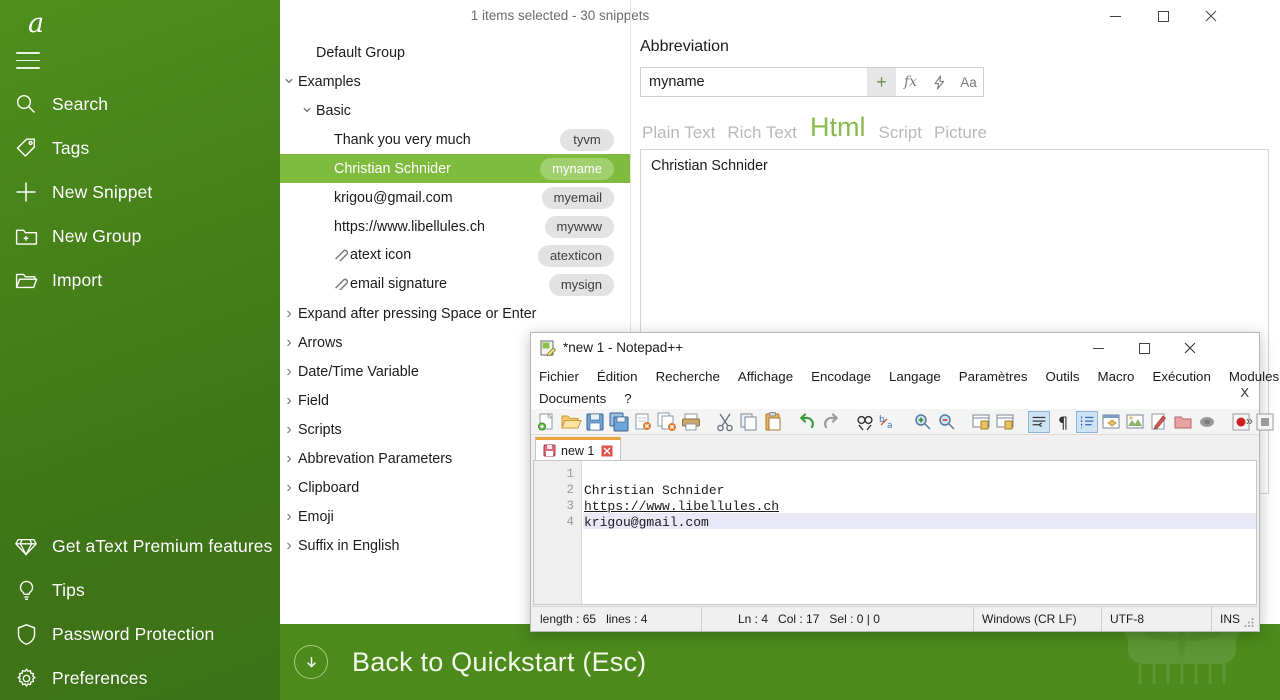 The height and width of the screenshot is (700, 1280). What do you see at coordinates (667, 422) in the screenshot?
I see `close-all-files-icon` at bounding box center [667, 422].